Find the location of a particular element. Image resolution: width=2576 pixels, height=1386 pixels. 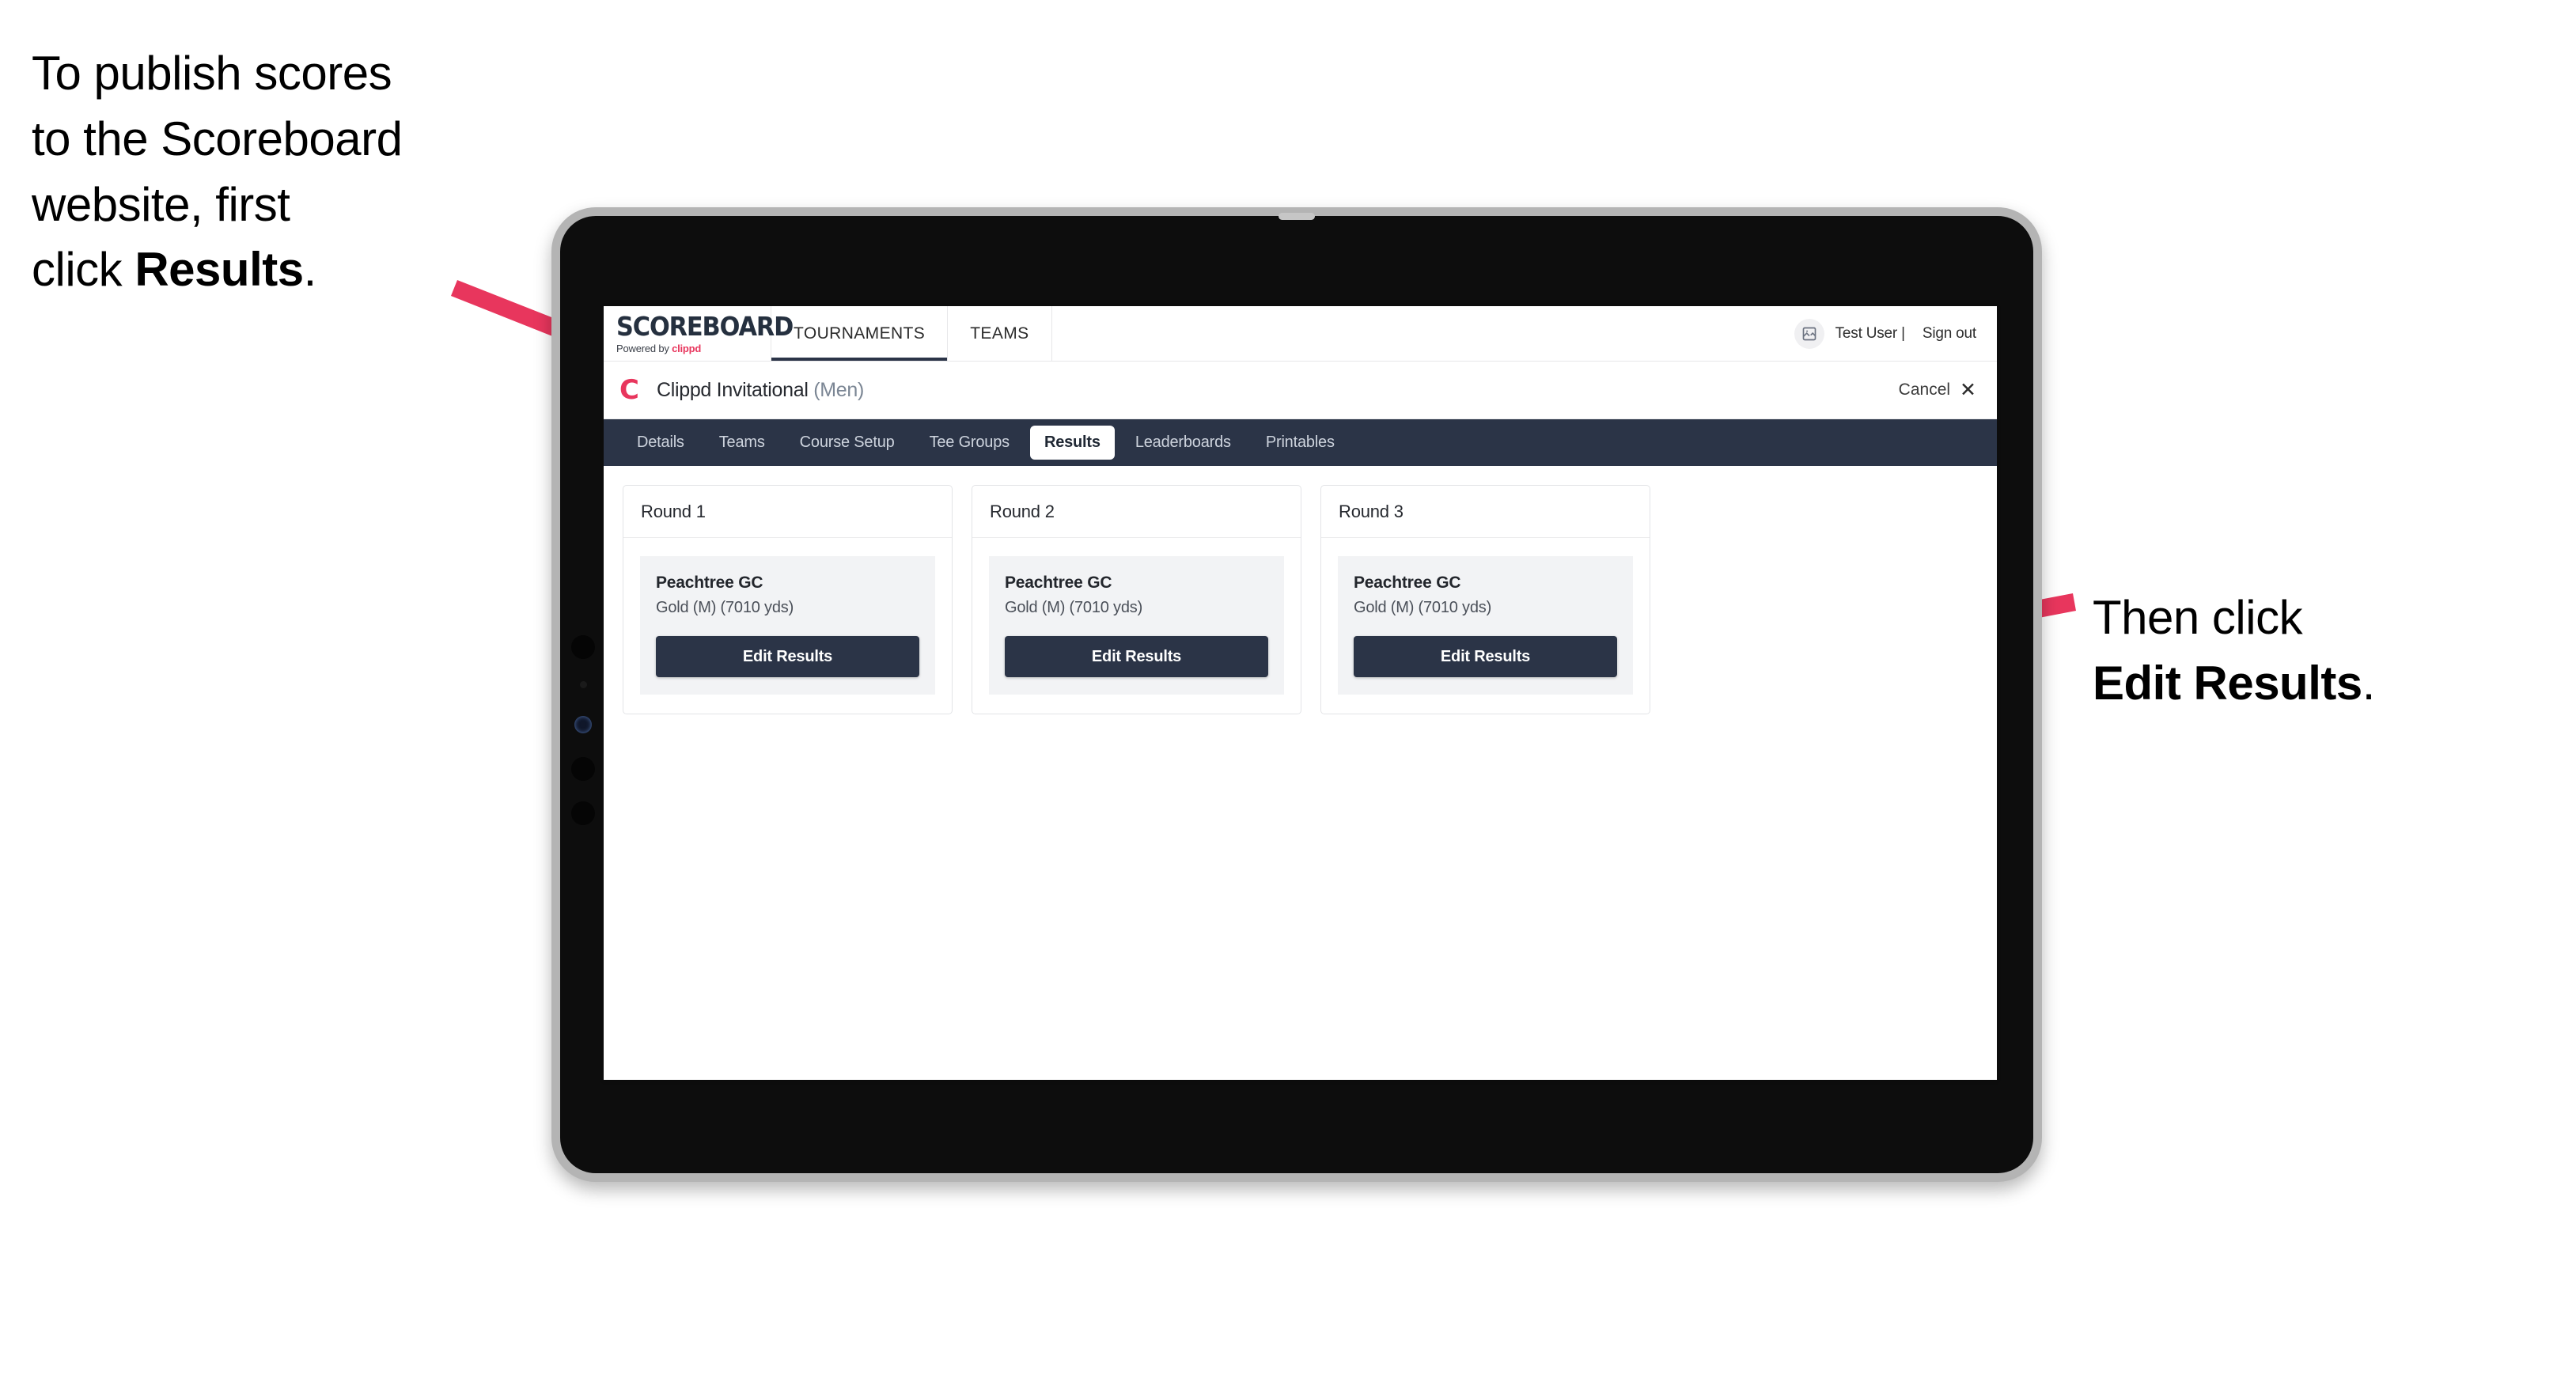

broken-image-icon is located at coordinates (1809, 334).